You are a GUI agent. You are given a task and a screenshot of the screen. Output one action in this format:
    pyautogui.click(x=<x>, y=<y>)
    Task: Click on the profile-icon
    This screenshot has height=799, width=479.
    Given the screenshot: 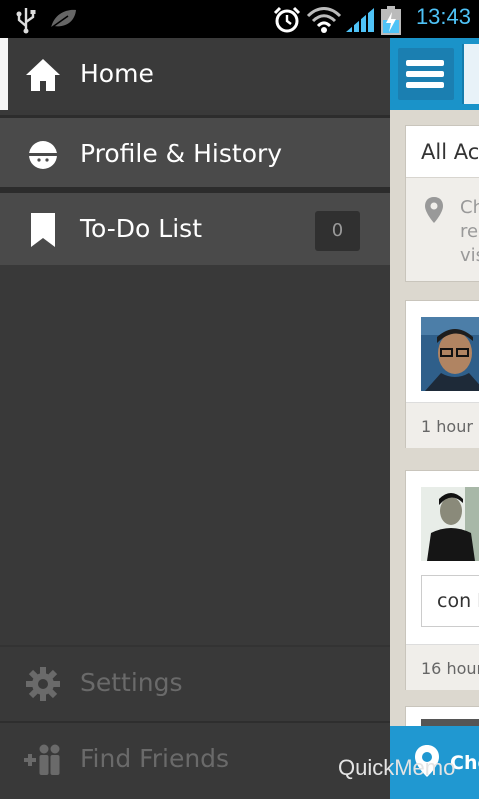 What is the action you would take?
    pyautogui.click(x=43, y=155)
    